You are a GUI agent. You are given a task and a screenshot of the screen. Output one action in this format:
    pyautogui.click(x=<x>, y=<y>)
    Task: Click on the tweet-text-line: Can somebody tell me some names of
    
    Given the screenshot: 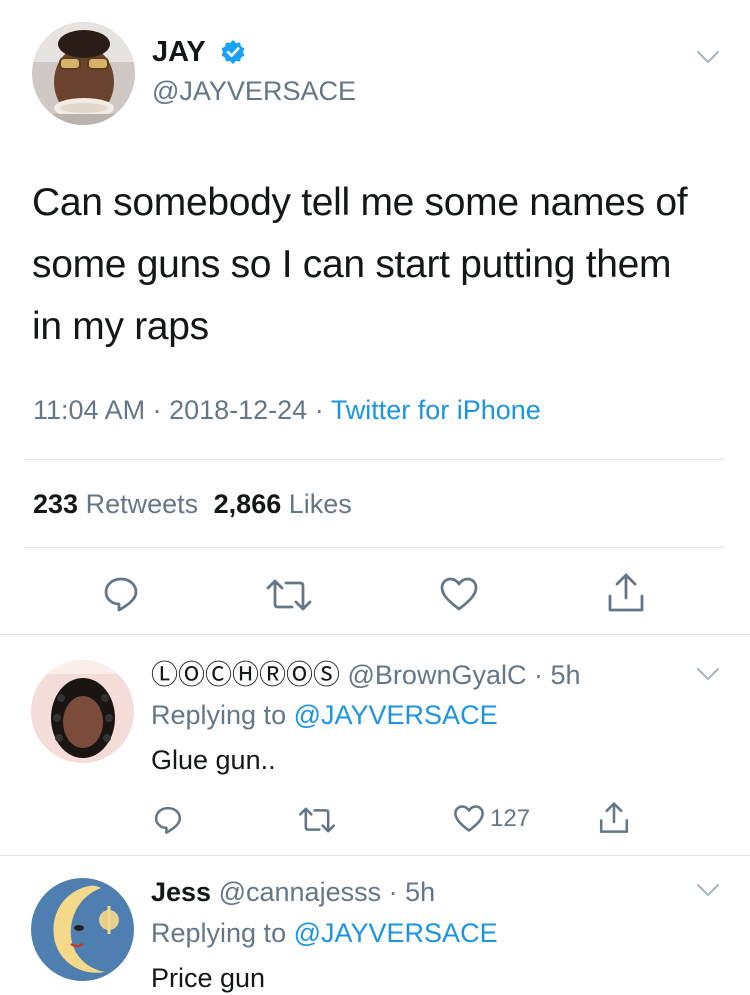 What is the action you would take?
    pyautogui.click(x=360, y=202)
    